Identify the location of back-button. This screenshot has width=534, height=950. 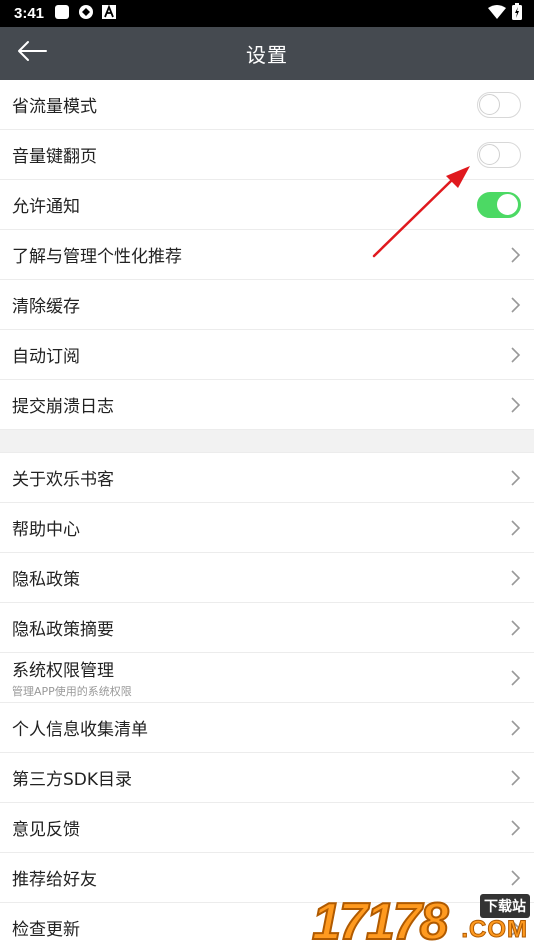
(32, 53).